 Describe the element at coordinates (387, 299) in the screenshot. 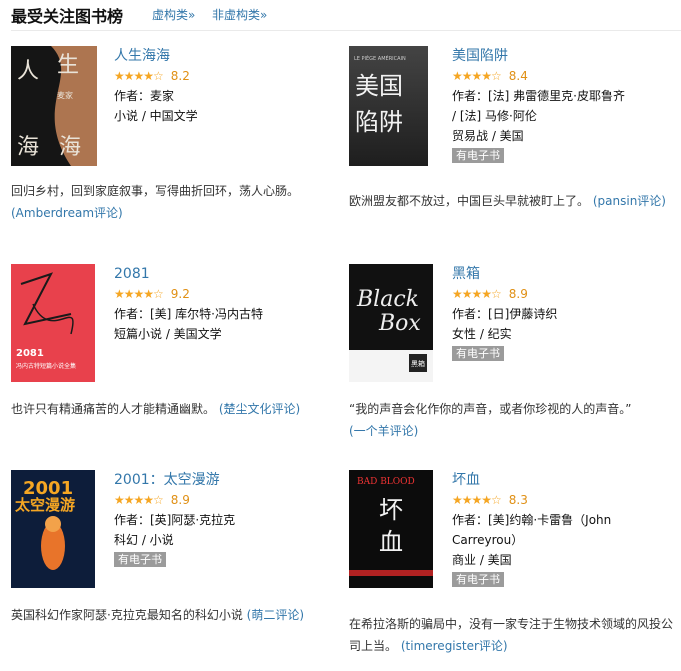

I see `svg-text: Black` at that location.